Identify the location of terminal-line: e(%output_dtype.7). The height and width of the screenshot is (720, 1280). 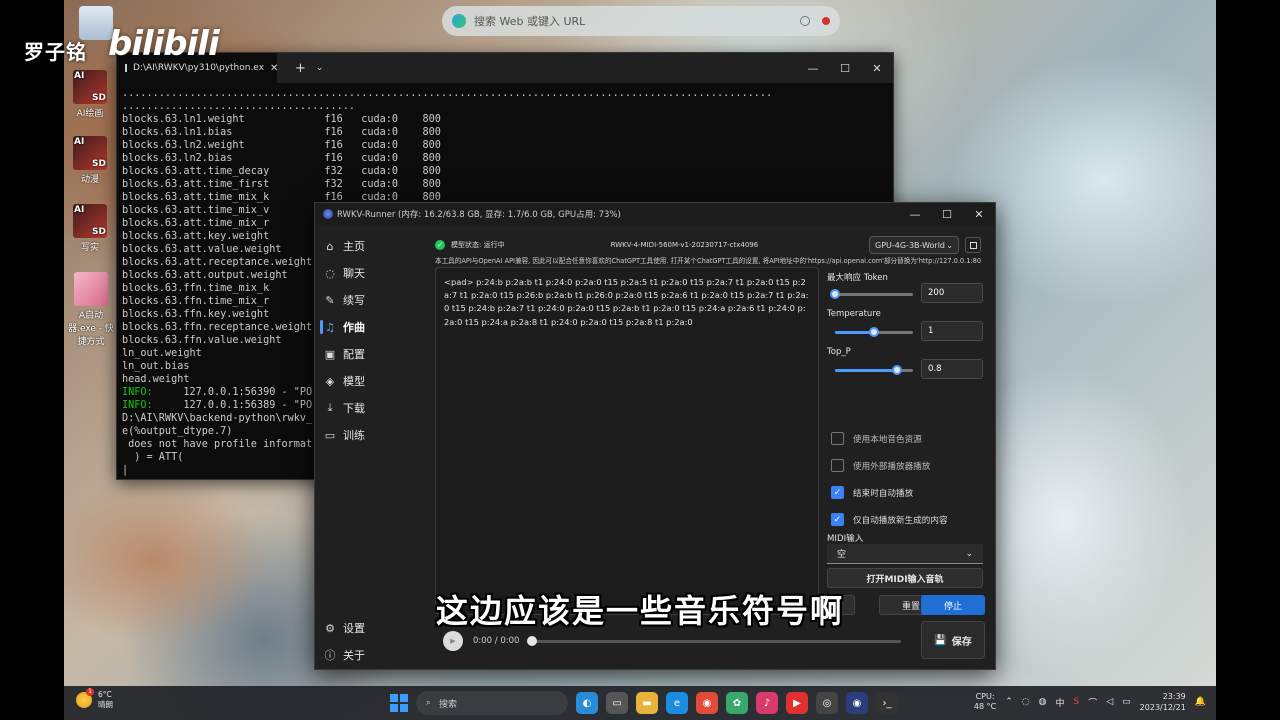
(177, 431).